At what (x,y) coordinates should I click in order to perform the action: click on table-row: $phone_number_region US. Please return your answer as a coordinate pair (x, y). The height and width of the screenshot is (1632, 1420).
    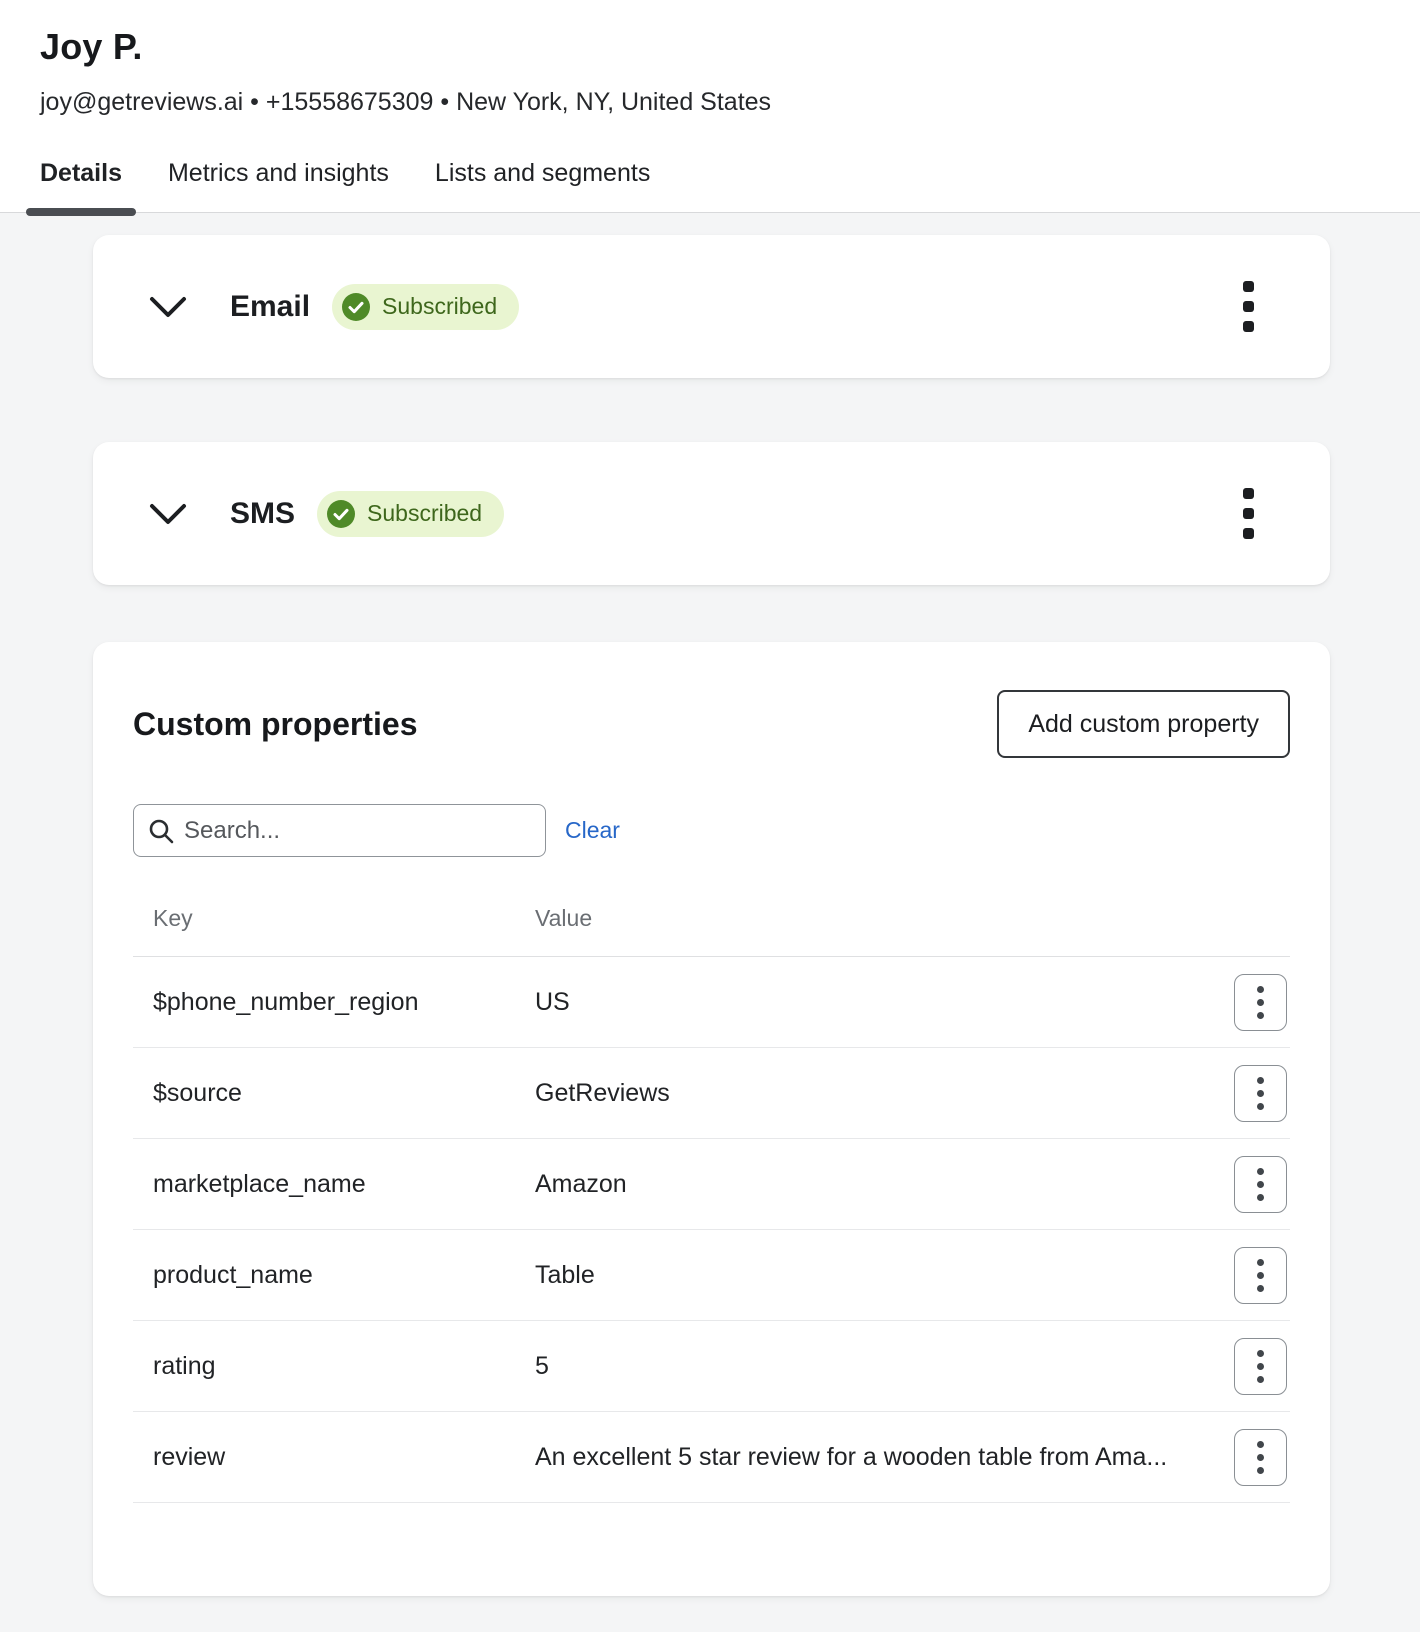
    Looking at the image, I should click on (711, 1002).